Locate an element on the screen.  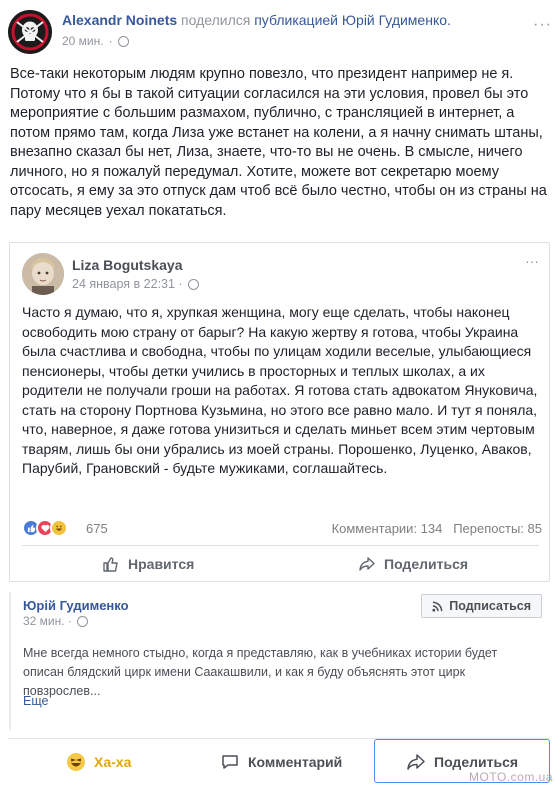
post-meta: 20 мин. · is located at coordinates (95, 41).